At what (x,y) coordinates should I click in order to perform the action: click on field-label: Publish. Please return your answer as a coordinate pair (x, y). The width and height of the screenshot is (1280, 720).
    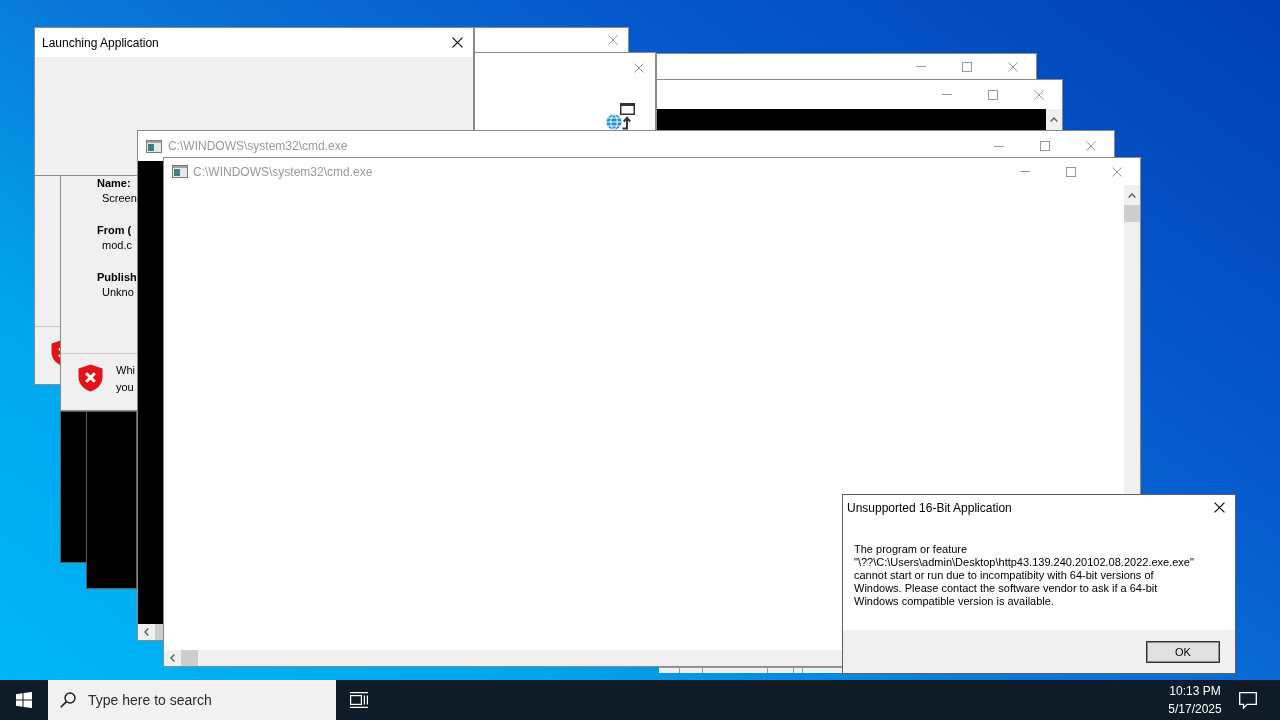
    Looking at the image, I should click on (117, 277).